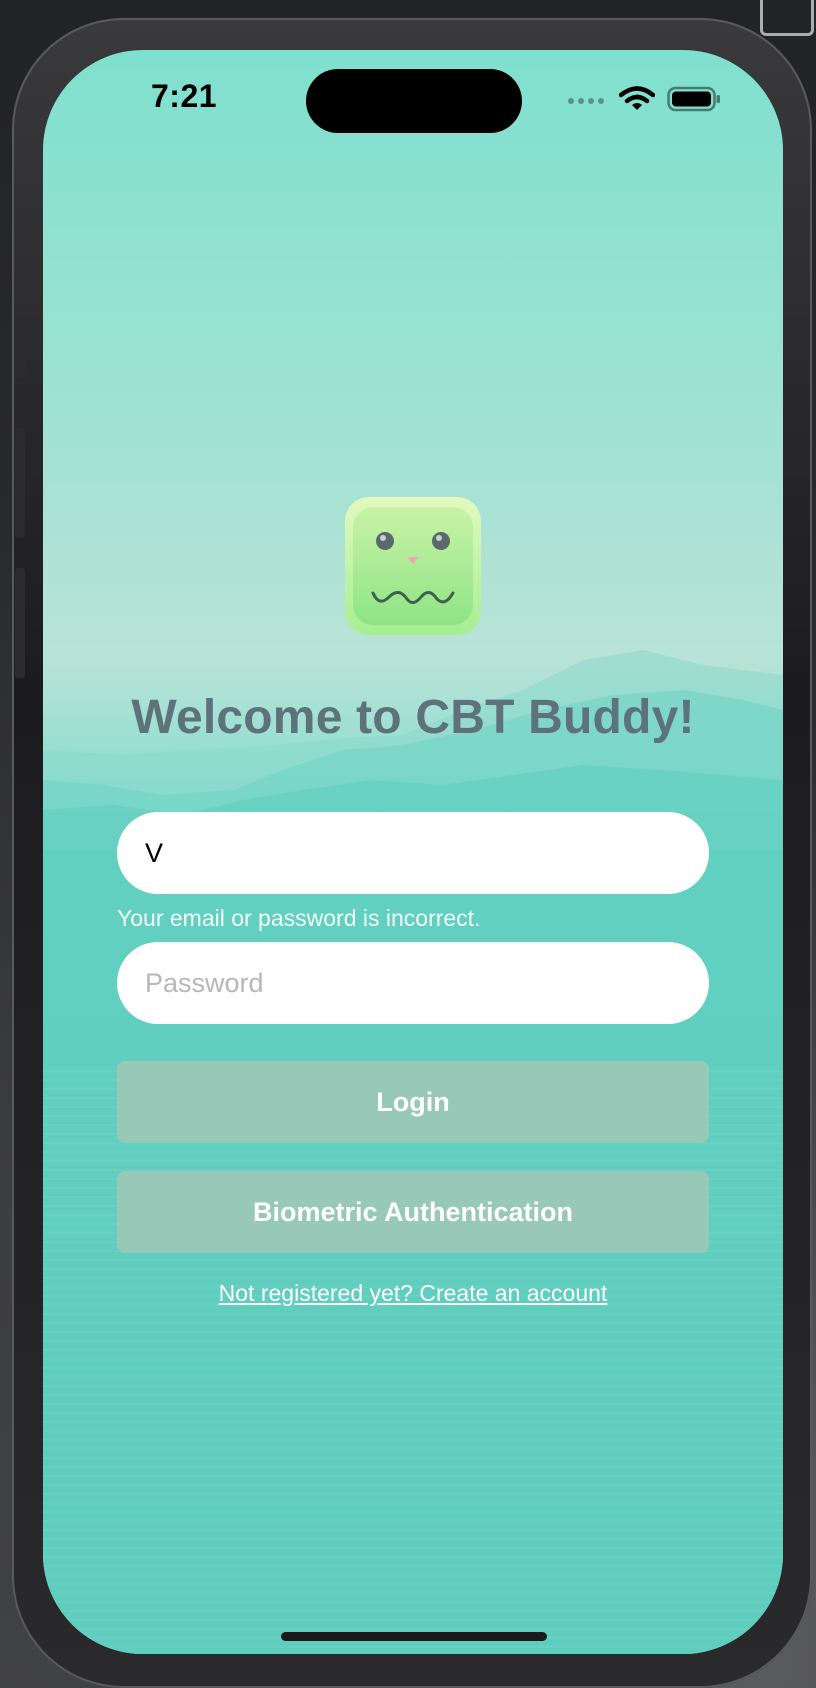 The width and height of the screenshot is (816, 1688). What do you see at coordinates (20, 348) in the screenshot?
I see `mute-switch` at bounding box center [20, 348].